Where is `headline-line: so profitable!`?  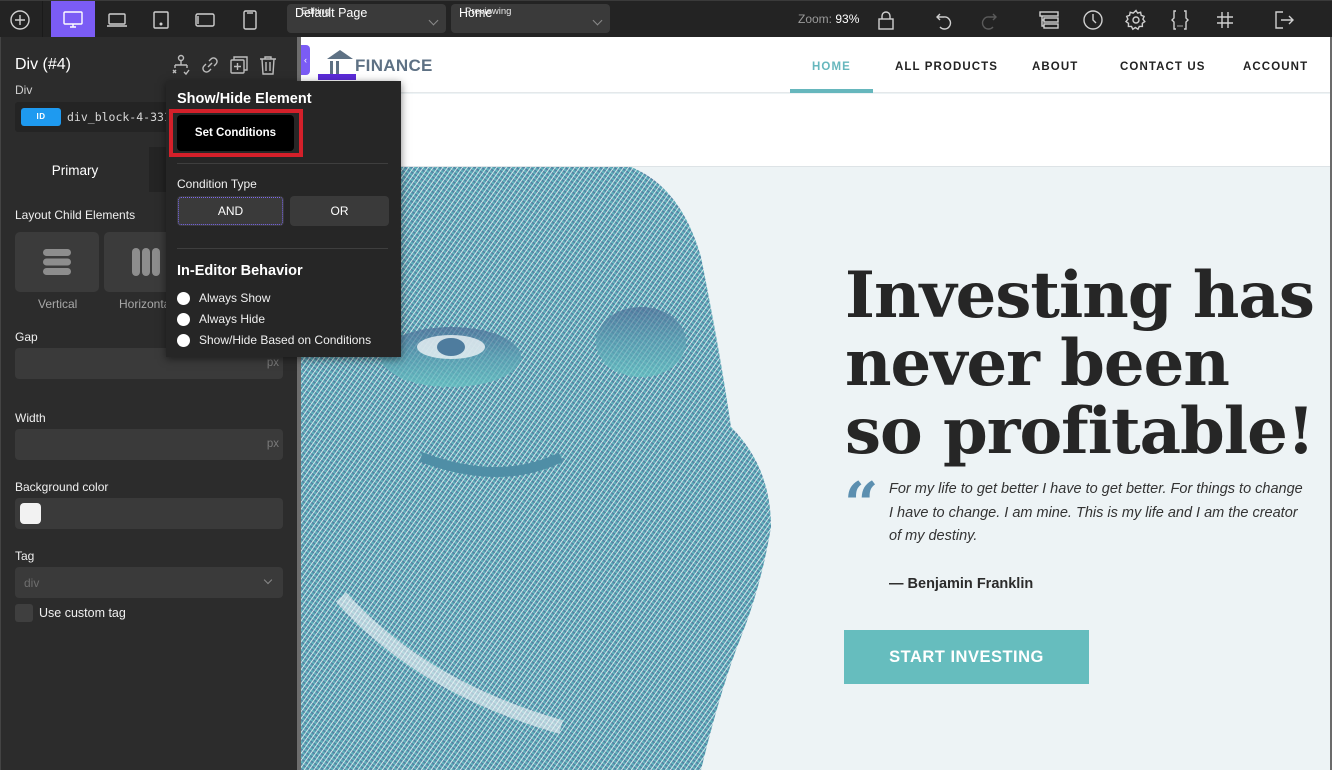 headline-line: so profitable! is located at coordinates (1080, 431).